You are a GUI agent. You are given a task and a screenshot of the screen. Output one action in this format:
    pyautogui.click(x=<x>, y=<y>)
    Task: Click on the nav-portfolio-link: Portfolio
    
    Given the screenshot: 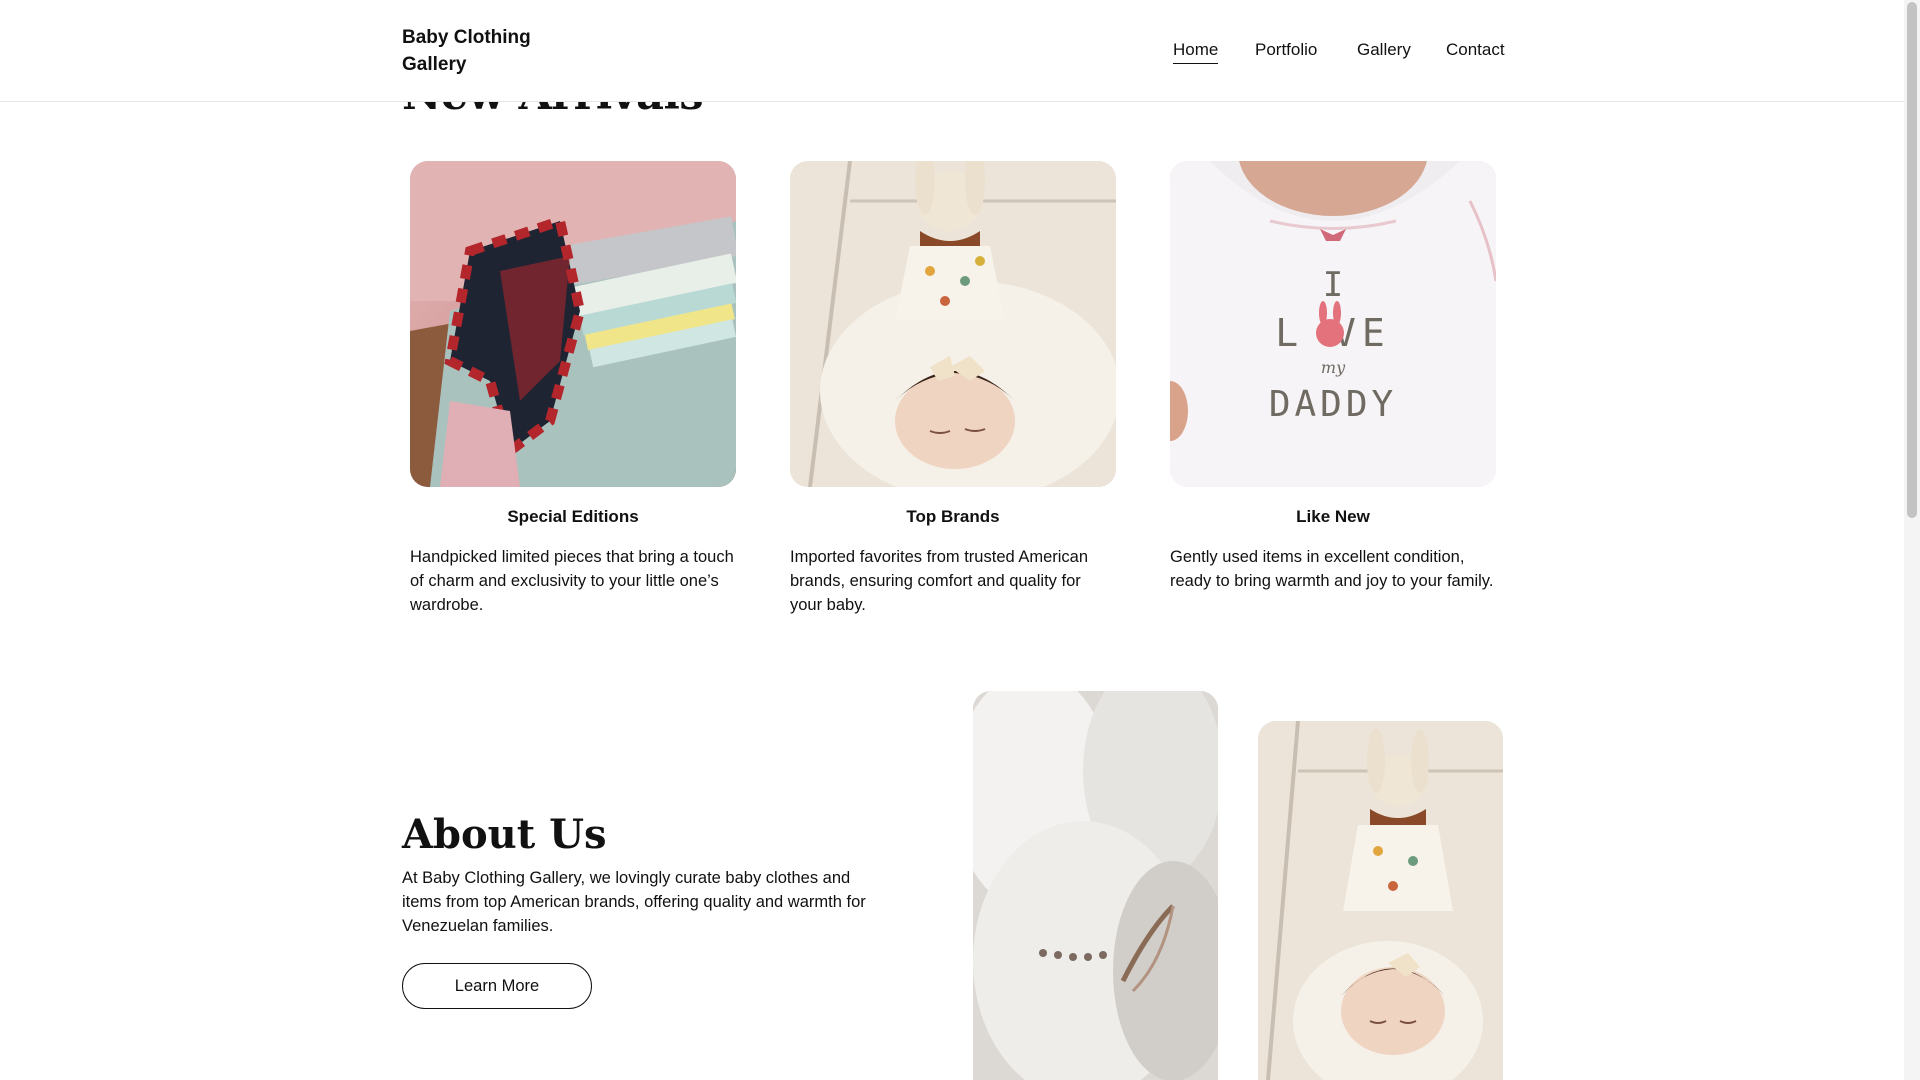 What is the action you would take?
    pyautogui.click(x=1286, y=50)
    